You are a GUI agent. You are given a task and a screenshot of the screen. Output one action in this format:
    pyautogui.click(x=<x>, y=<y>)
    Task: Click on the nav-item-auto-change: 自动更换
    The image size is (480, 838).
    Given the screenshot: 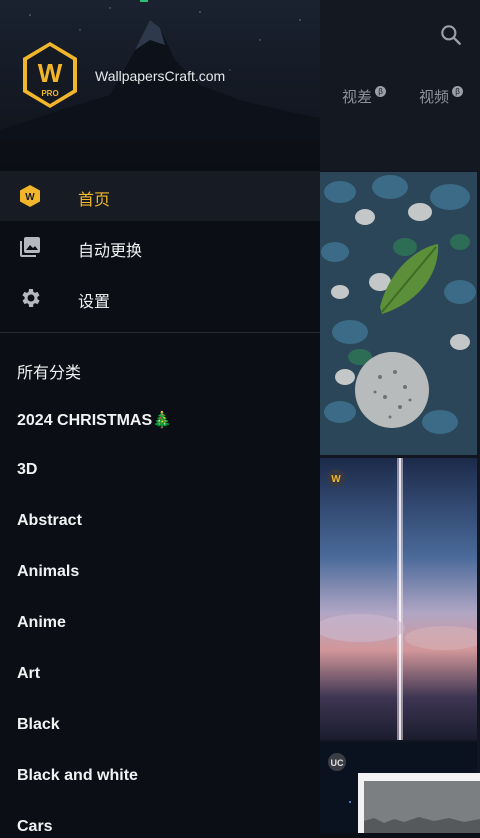 What is the action you would take?
    pyautogui.click(x=160, y=247)
    